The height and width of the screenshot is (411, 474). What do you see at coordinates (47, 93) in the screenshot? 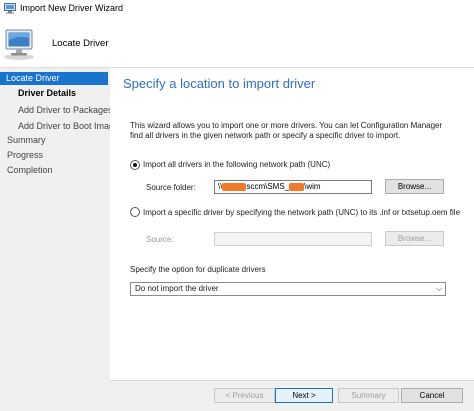
I see `sidebar-item-driver-details: Driver Details` at bounding box center [47, 93].